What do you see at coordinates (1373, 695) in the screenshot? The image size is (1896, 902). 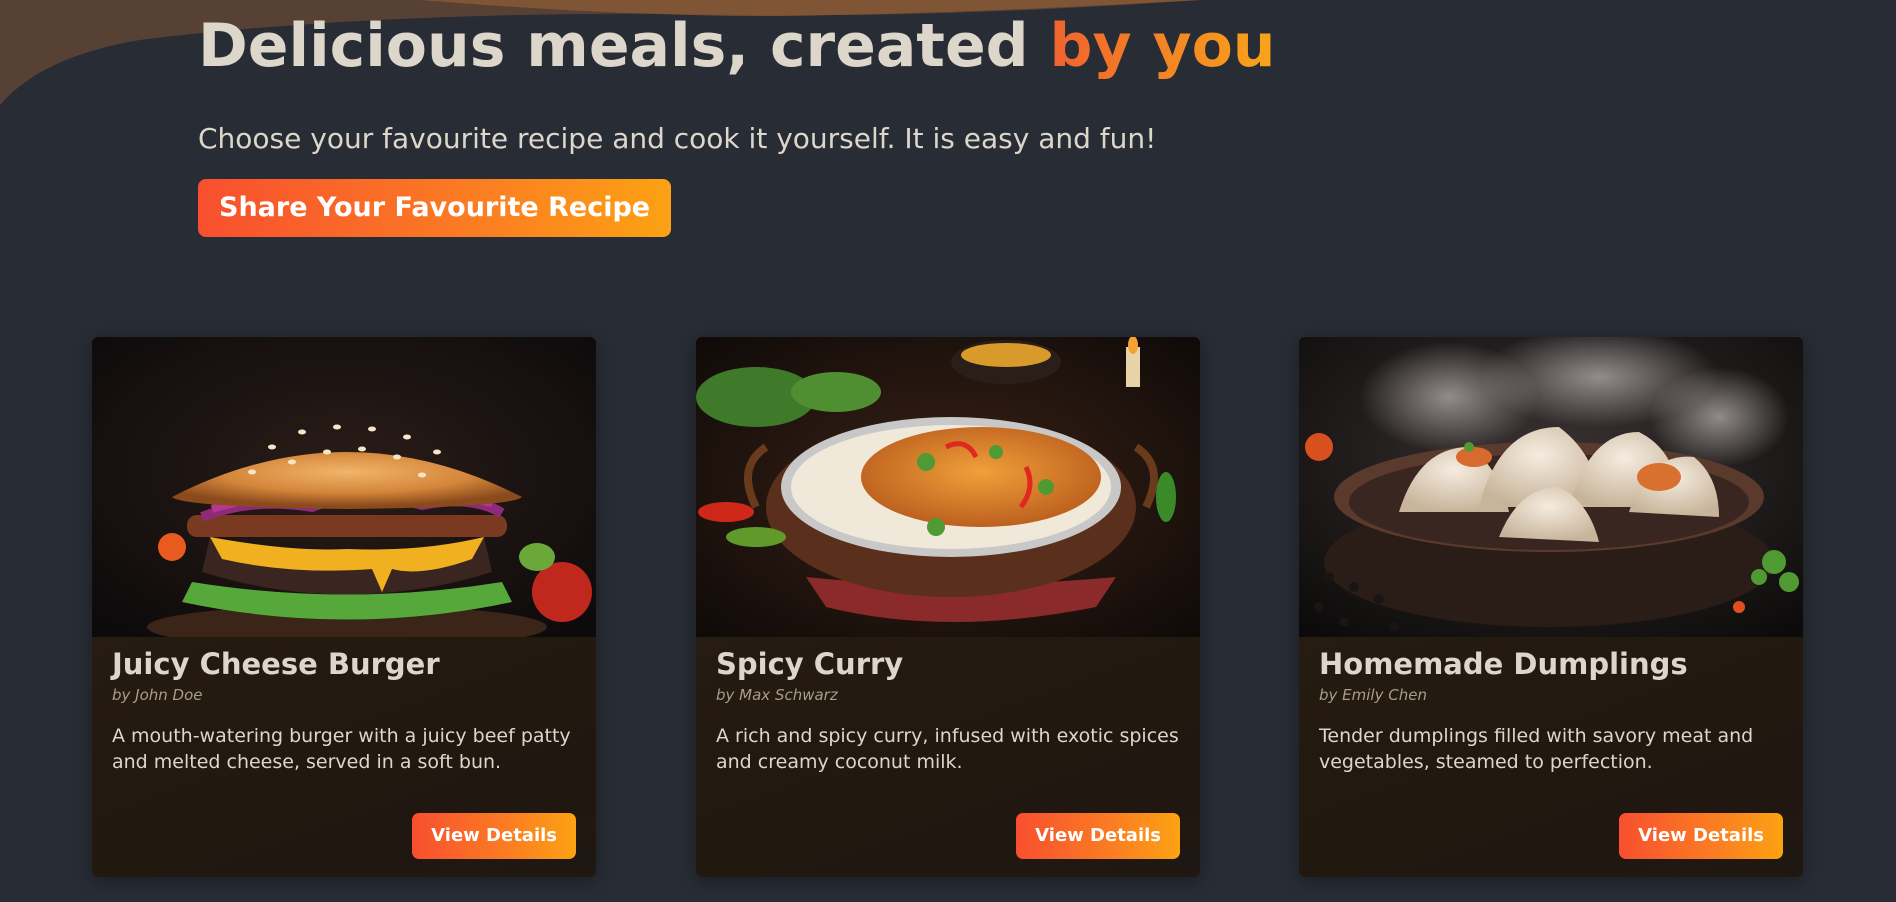 I see `recipe-author: by Emily Chen` at bounding box center [1373, 695].